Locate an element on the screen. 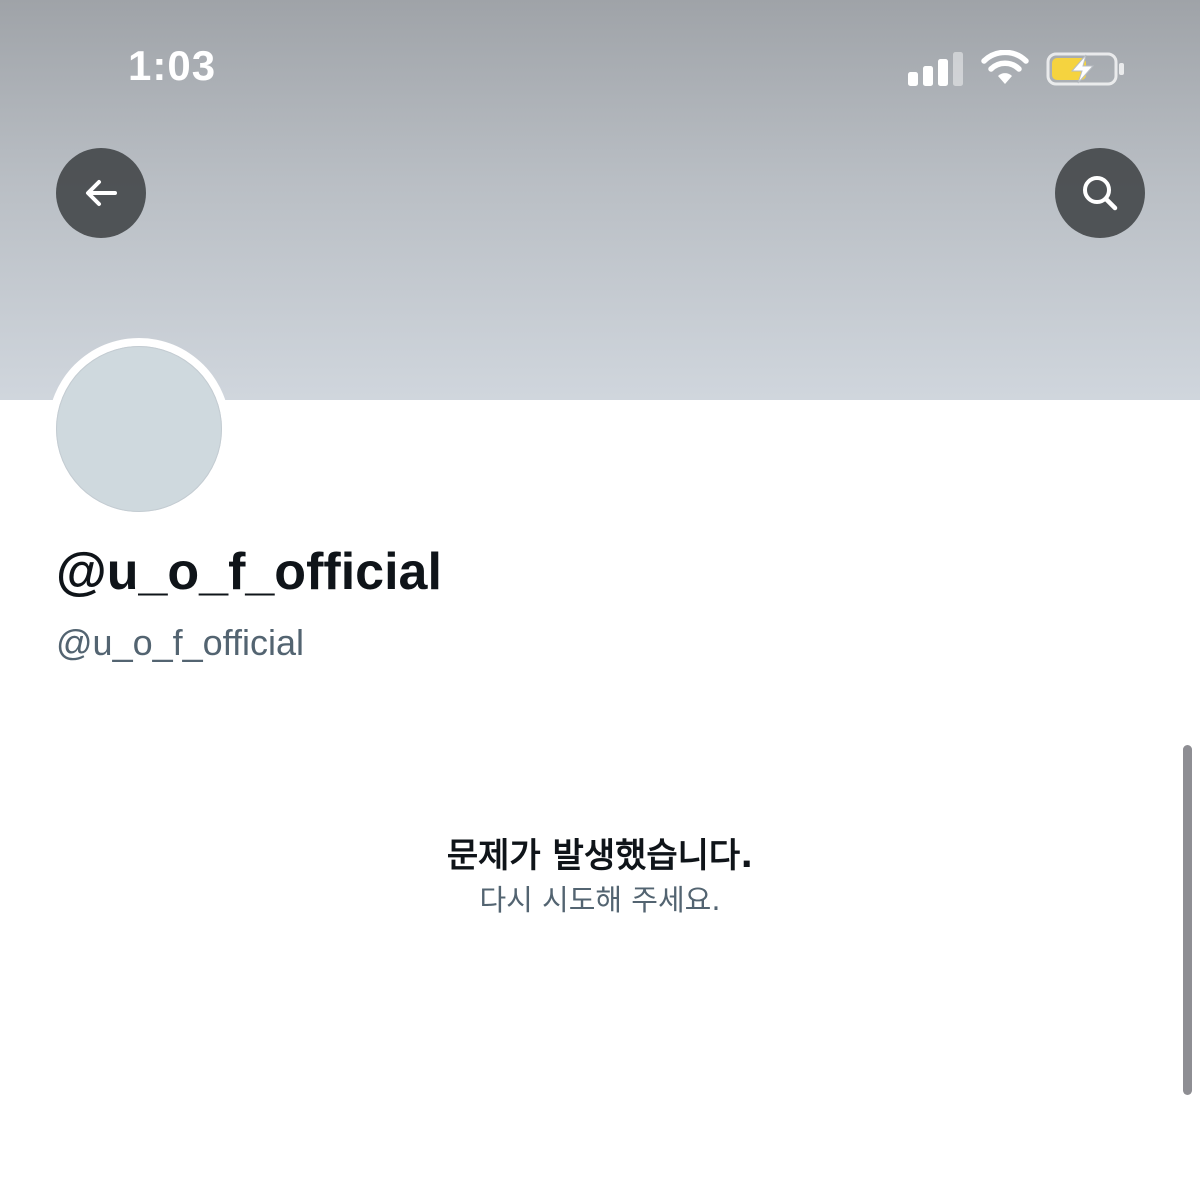 This screenshot has width=1200, height=1200. status-time: 1:03 is located at coordinates (172, 65).